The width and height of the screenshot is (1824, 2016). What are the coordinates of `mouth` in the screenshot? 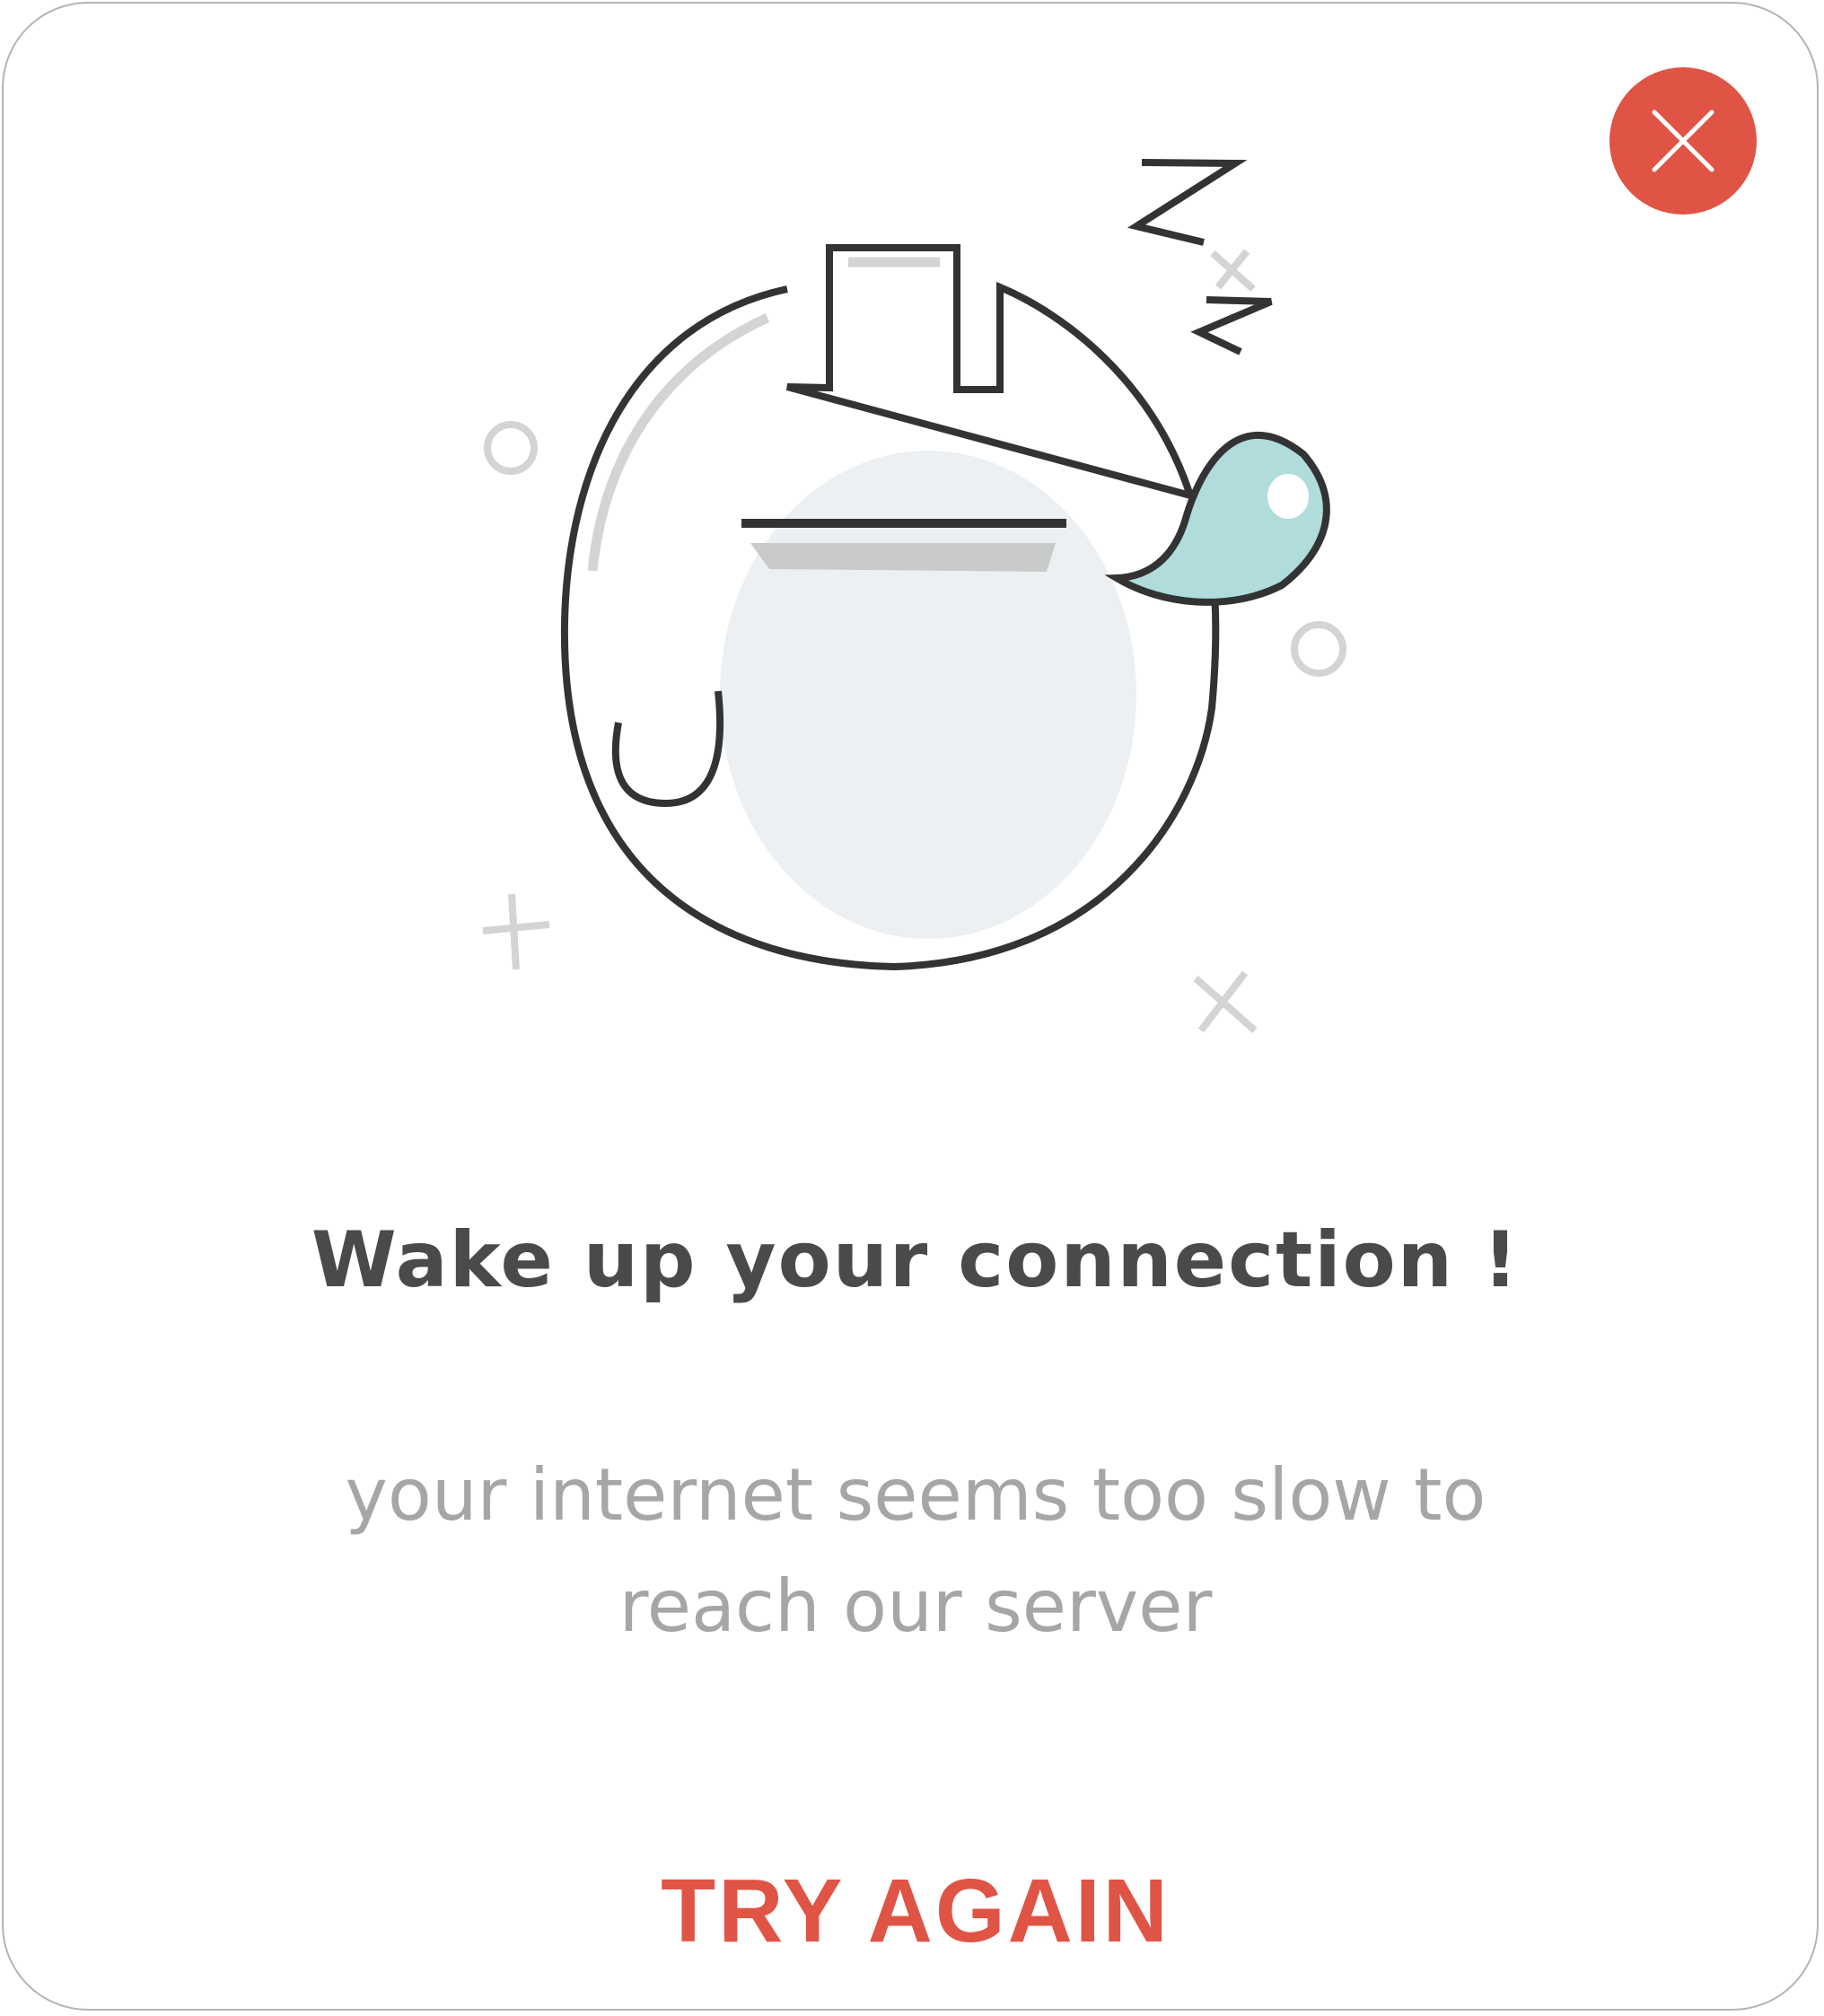 It's located at (667, 749).